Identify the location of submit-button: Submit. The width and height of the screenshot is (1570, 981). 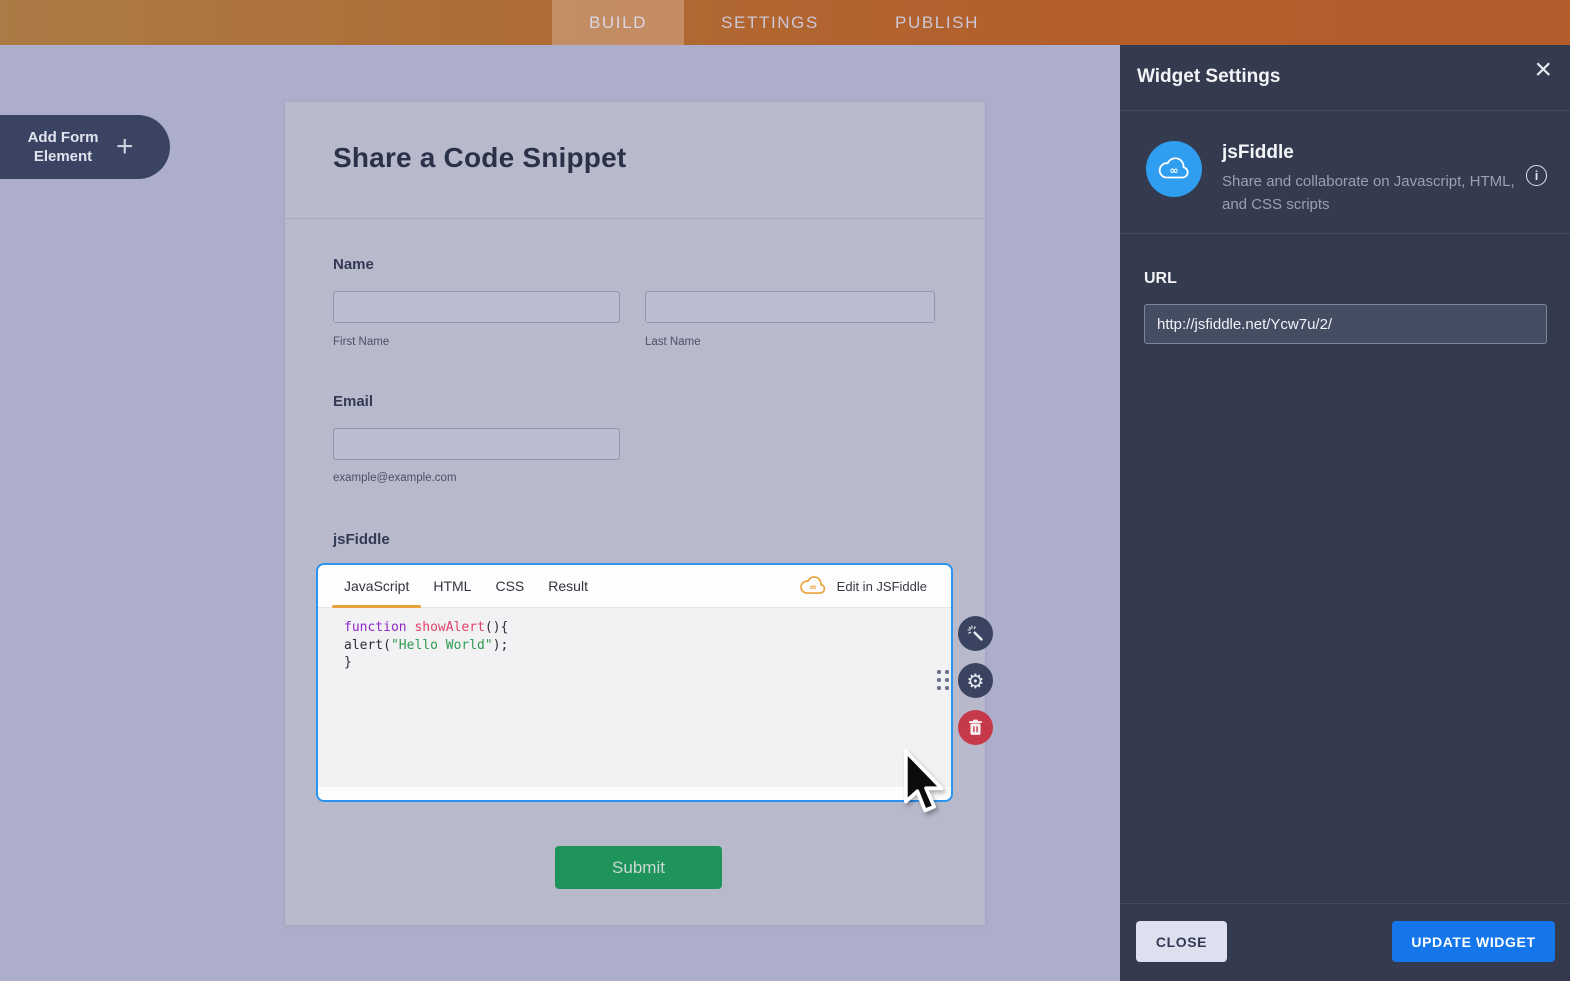
(638, 867).